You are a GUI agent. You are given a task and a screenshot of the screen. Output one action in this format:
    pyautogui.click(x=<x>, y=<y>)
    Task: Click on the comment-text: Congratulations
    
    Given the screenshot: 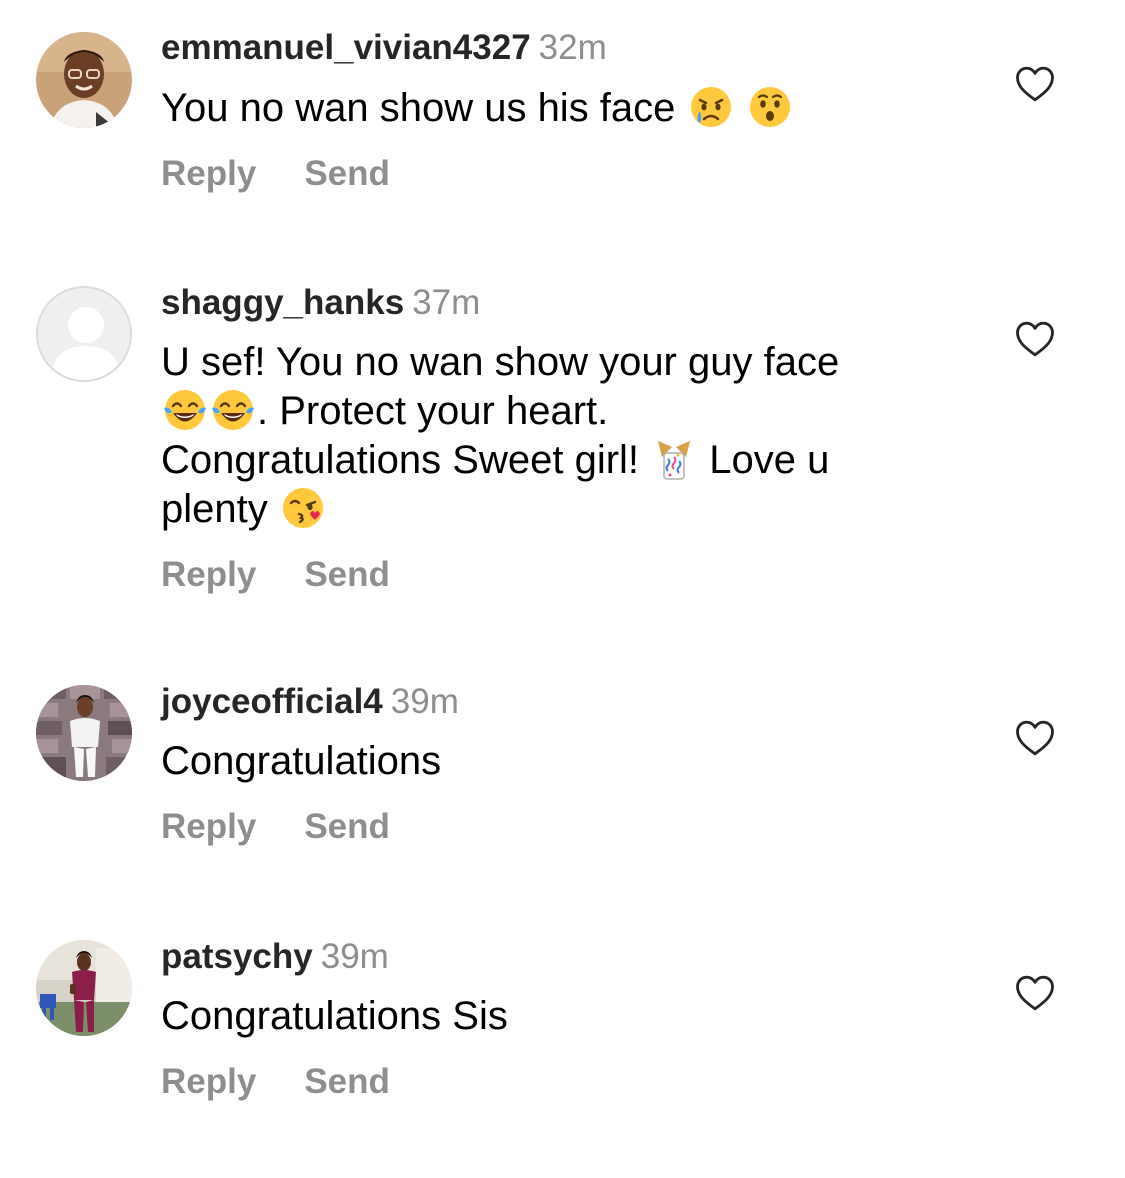 What is the action you would take?
    pyautogui.click(x=301, y=761)
    